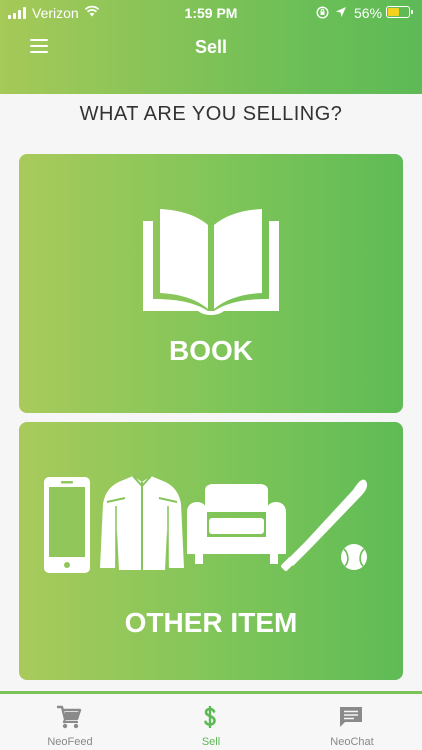 This screenshot has height=750, width=422. Describe the element at coordinates (236, 524) in the screenshot. I see `sofa-icon` at that location.